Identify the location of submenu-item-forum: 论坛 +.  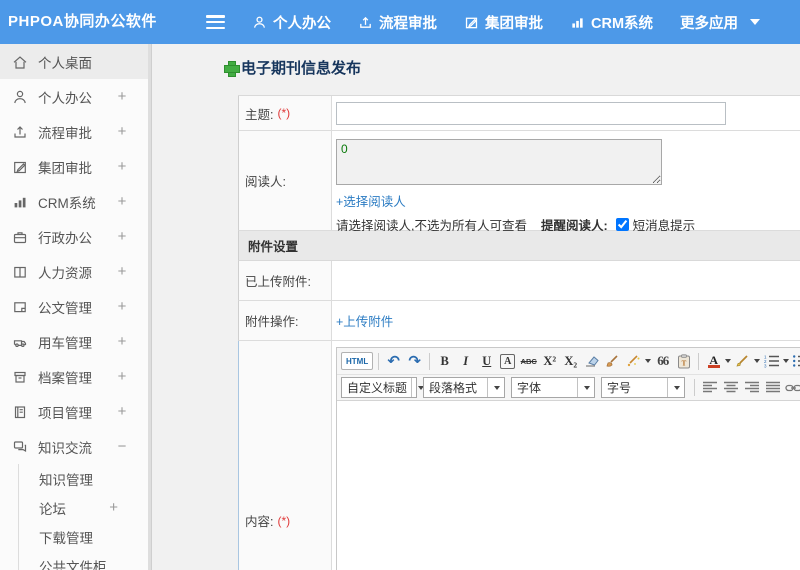
(83, 507).